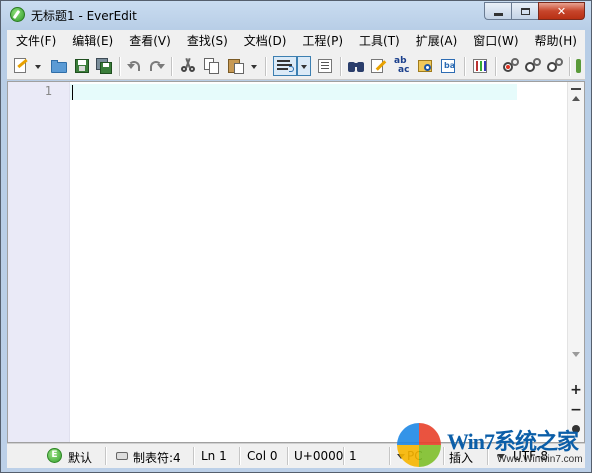  Describe the element at coordinates (480, 66) in the screenshot. I see `columns-icon` at that location.